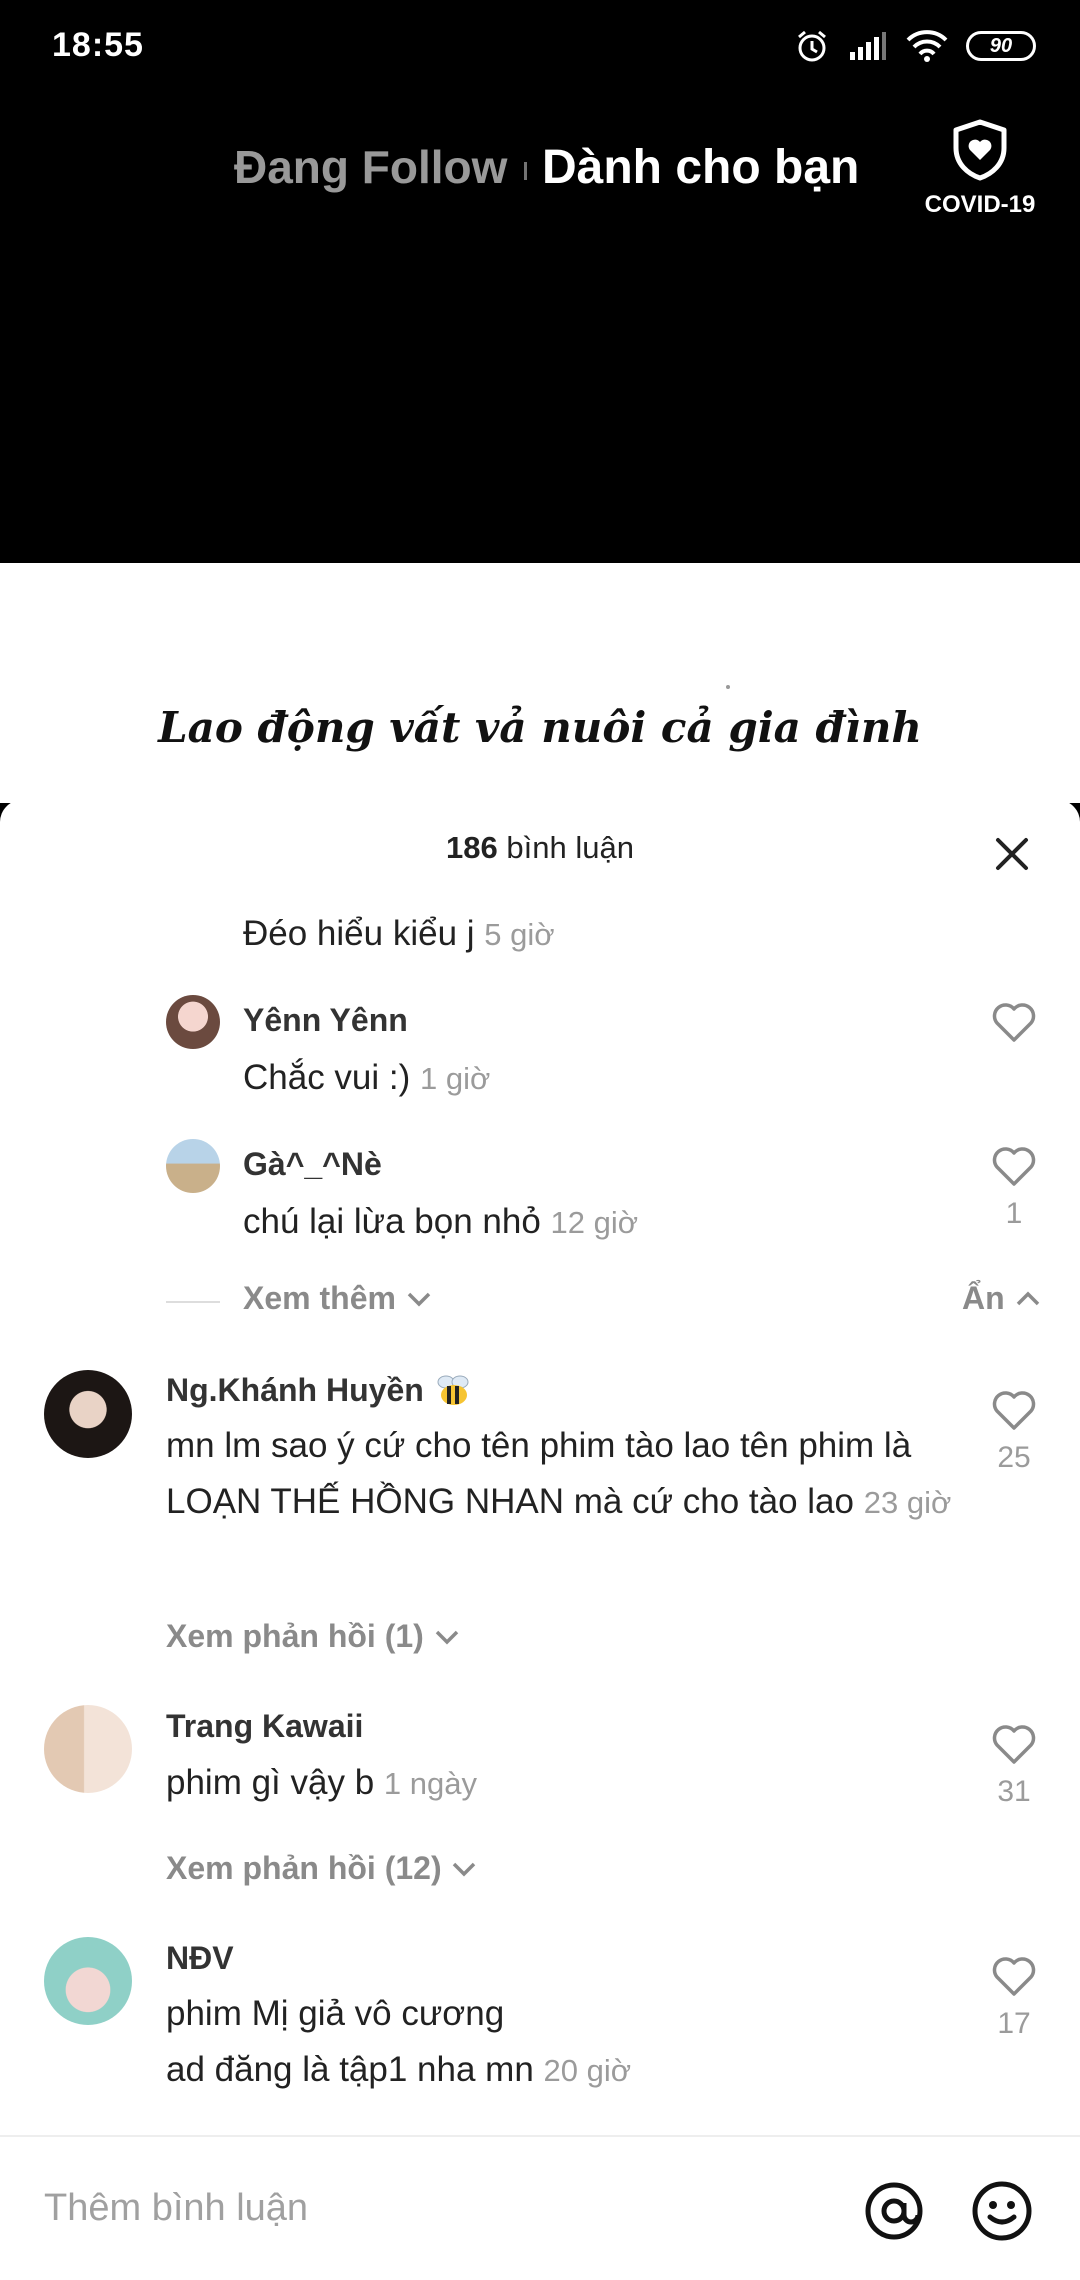  Describe the element at coordinates (327, 1077) in the screenshot. I see `comment-text: Chắc vui :)` at that location.